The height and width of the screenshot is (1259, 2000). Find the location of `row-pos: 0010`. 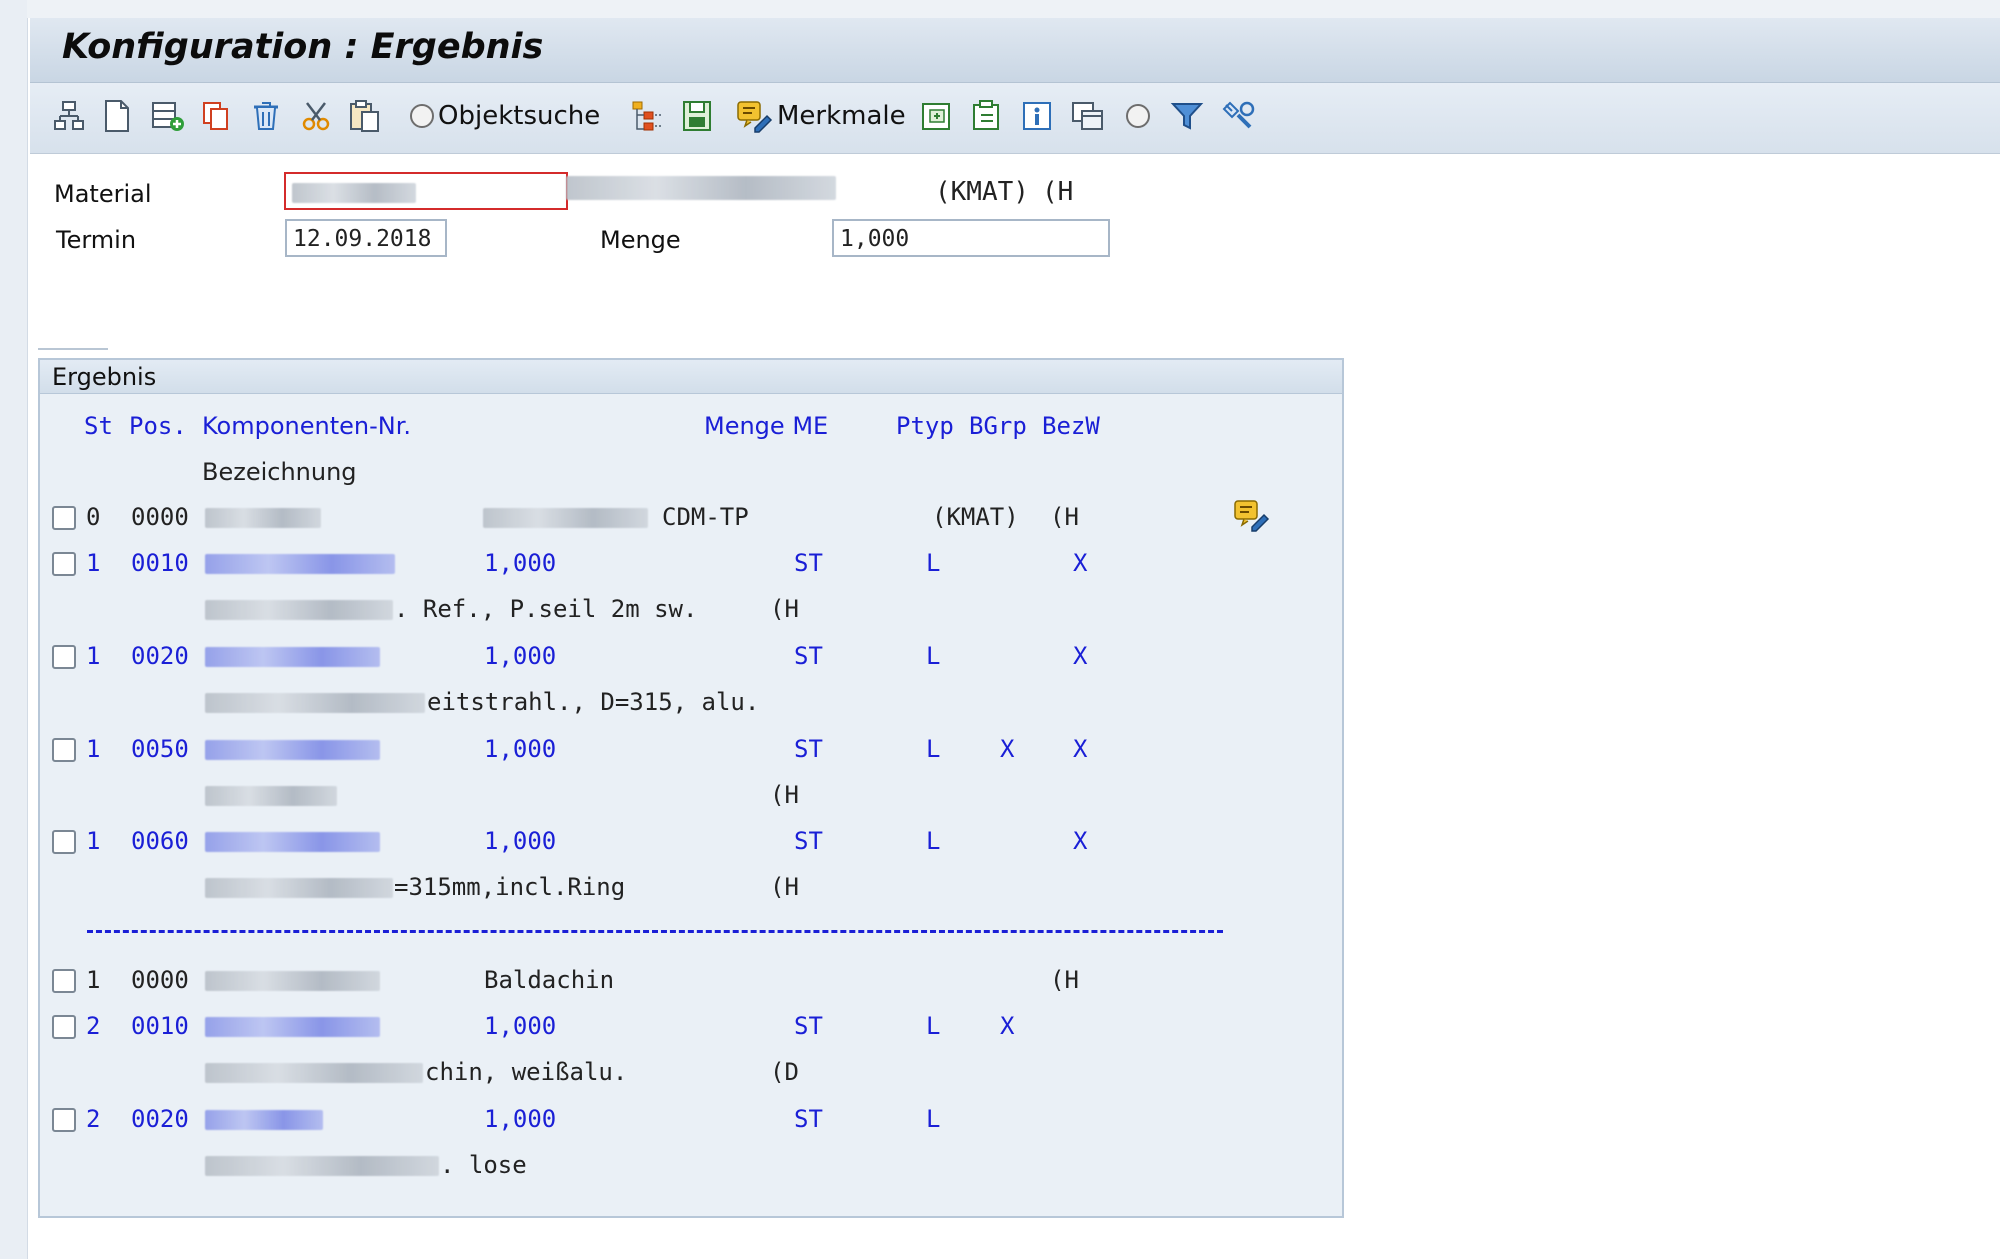

row-pos: 0010 is located at coordinates (160, 1026).